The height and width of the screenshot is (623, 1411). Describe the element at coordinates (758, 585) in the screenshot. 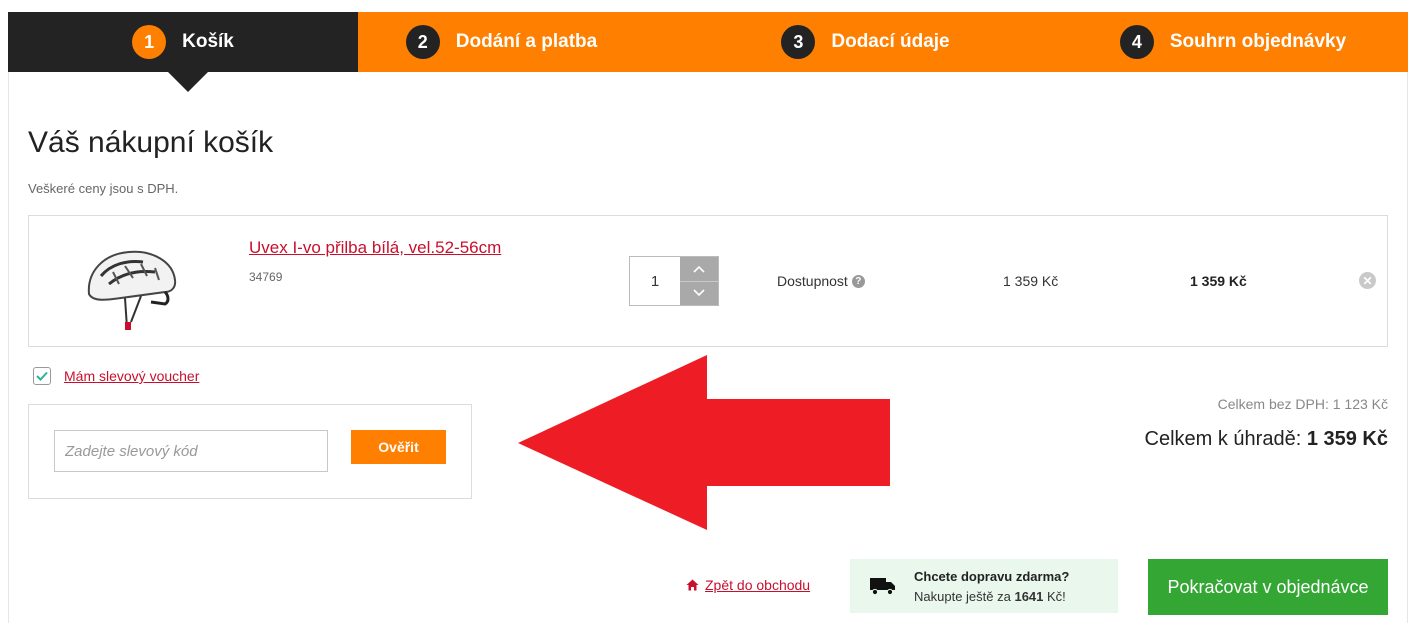

I see `back-to-shop-label: Zpět do obchodu` at that location.